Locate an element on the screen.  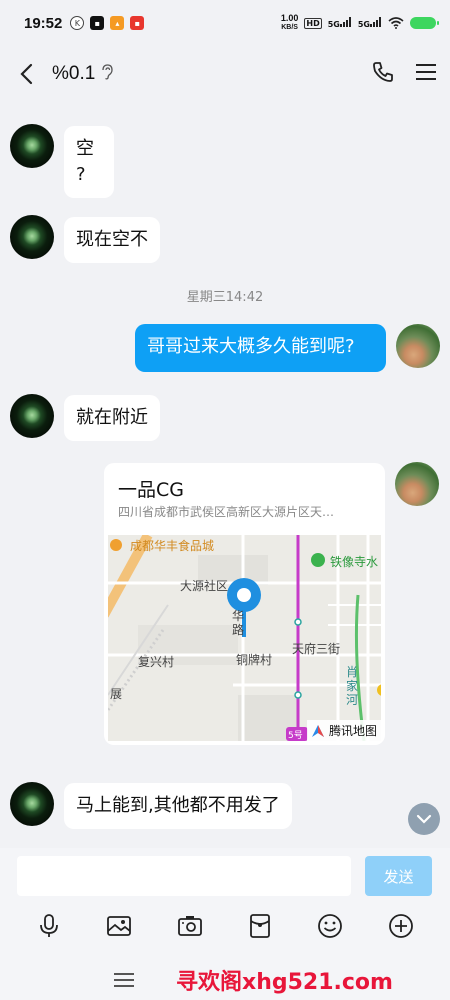
map-brand: 腾讯地图 is located at coordinates (343, 730).